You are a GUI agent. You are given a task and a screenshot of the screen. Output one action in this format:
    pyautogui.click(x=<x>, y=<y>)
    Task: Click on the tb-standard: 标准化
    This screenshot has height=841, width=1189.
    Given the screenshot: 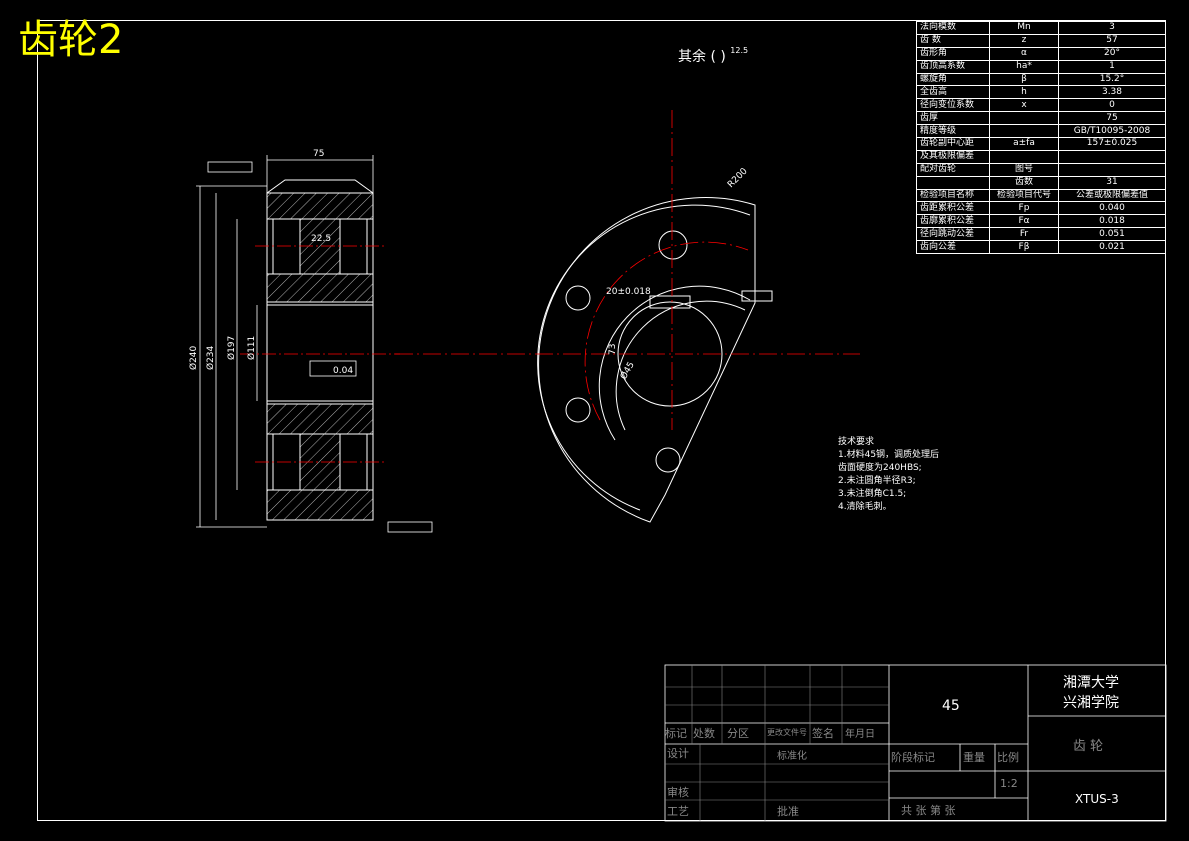 What is the action you would take?
    pyautogui.click(x=792, y=756)
    